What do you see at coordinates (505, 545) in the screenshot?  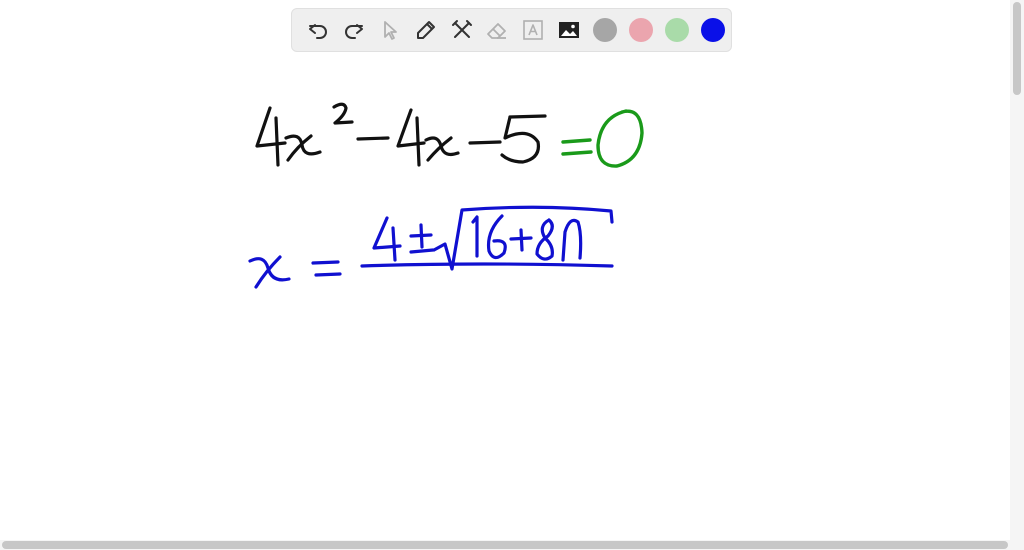 I see `horizontal-scroll-thumb` at bounding box center [505, 545].